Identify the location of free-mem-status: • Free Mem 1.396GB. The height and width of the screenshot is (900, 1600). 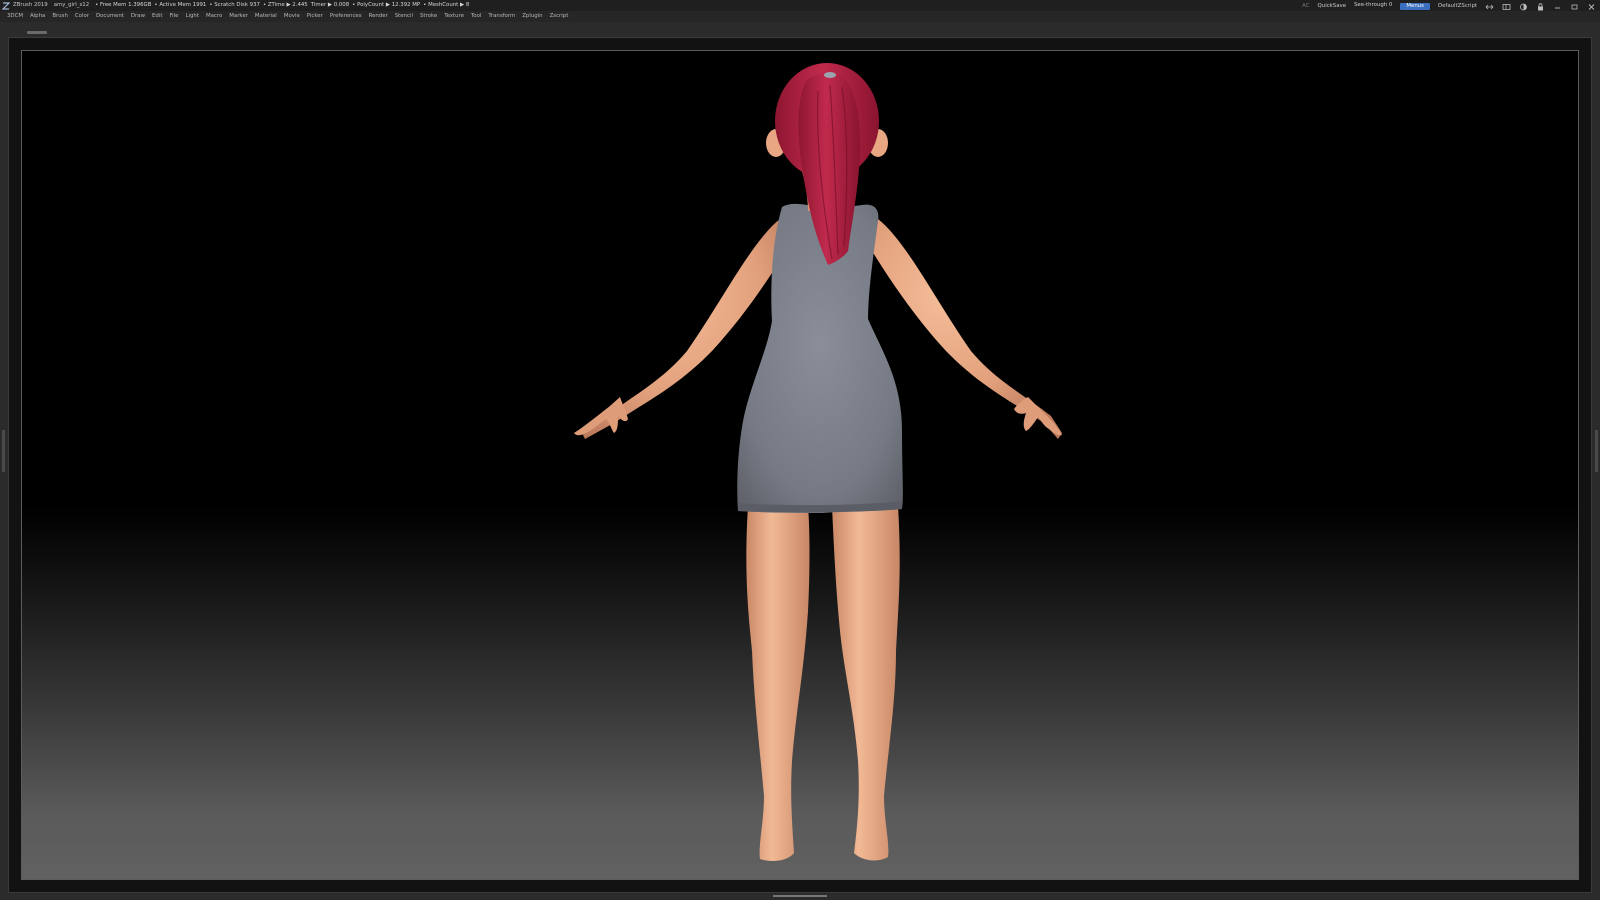
(123, 5).